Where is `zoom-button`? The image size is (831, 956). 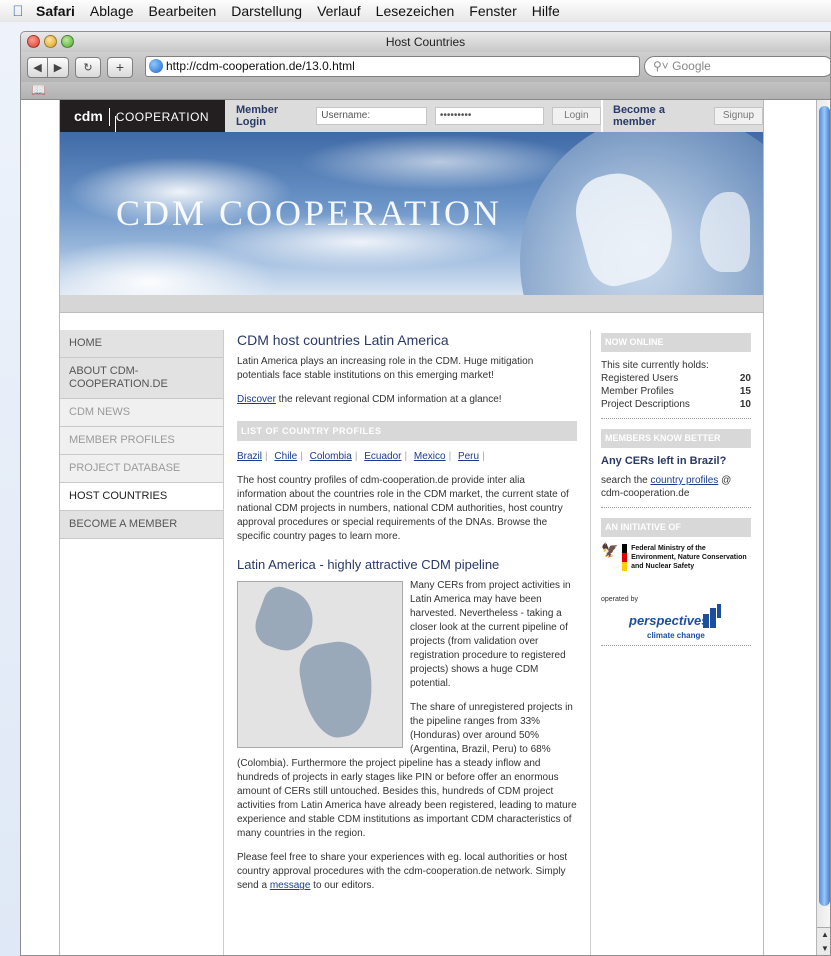 zoom-button is located at coordinates (67, 41).